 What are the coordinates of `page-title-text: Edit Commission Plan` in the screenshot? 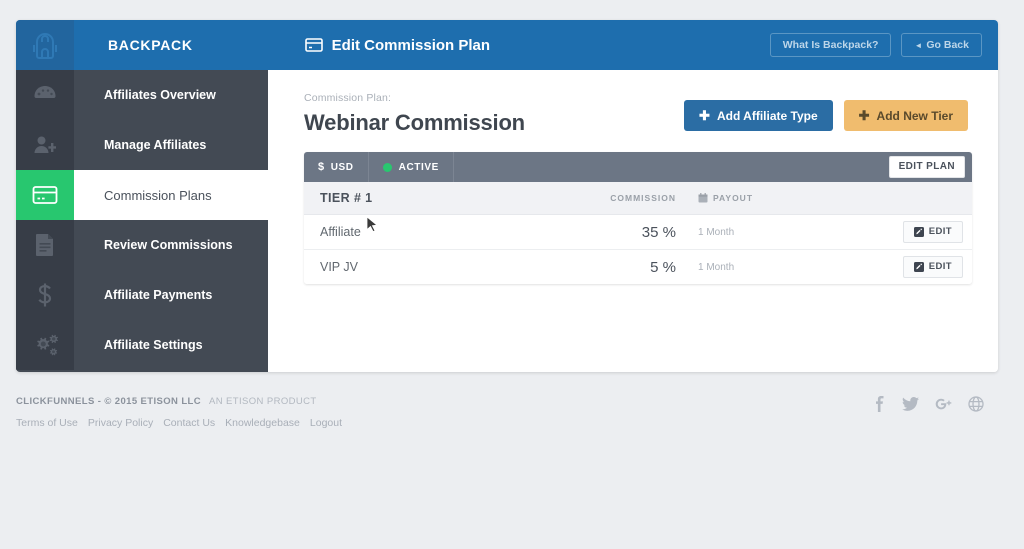 It's located at (411, 45).